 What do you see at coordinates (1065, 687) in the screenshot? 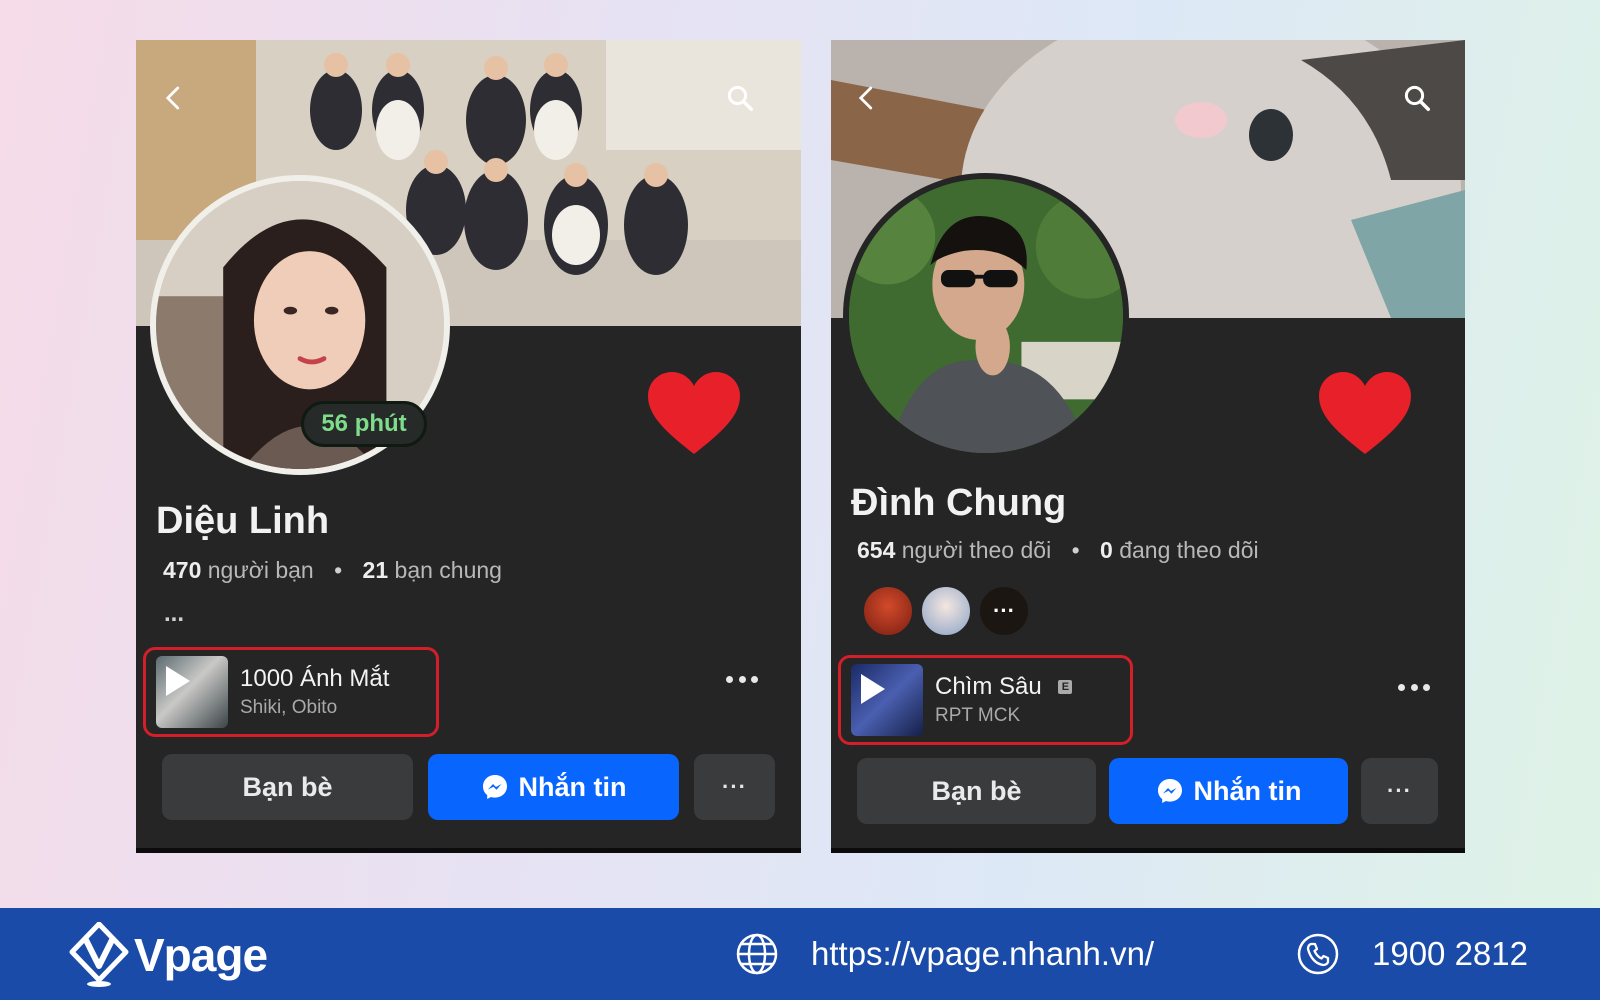
I see `explicit-badge: E` at bounding box center [1065, 687].